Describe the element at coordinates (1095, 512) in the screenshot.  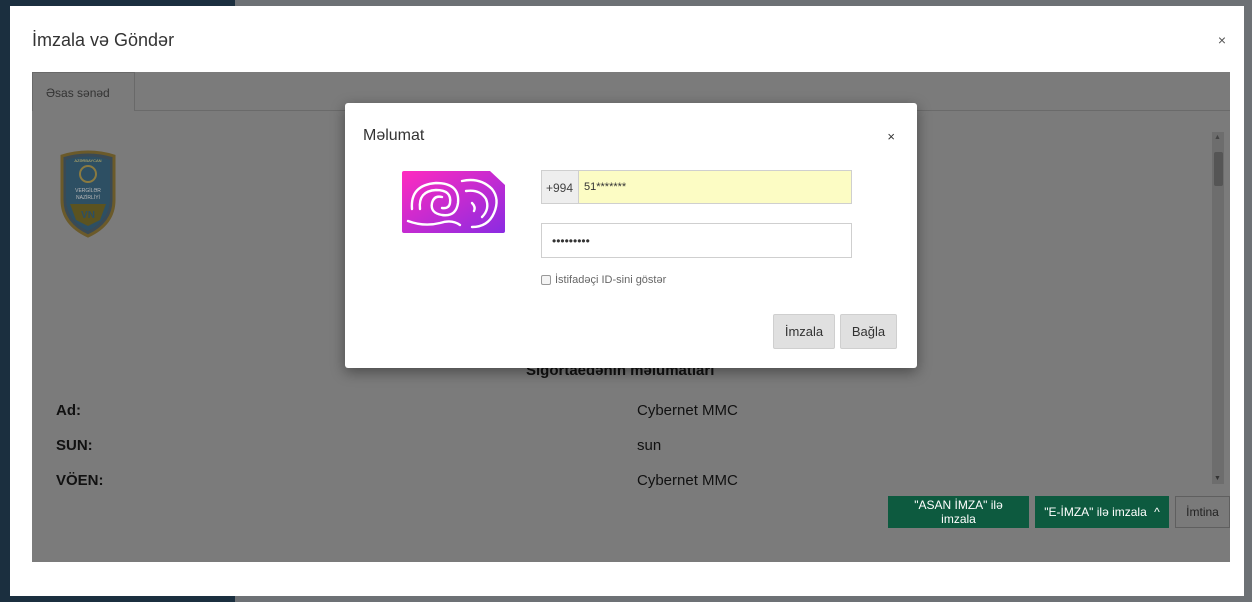
I see `e-imza-label: "E-İMZA" ilə imzala` at that location.